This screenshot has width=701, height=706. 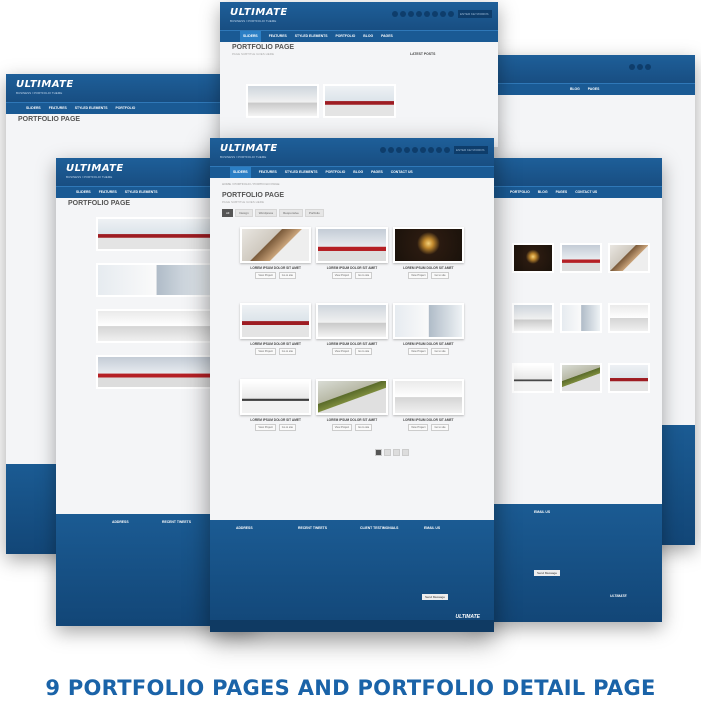 What do you see at coordinates (253, 195) in the screenshot?
I see `page-title: PORTFOLIO PAGE` at bounding box center [253, 195].